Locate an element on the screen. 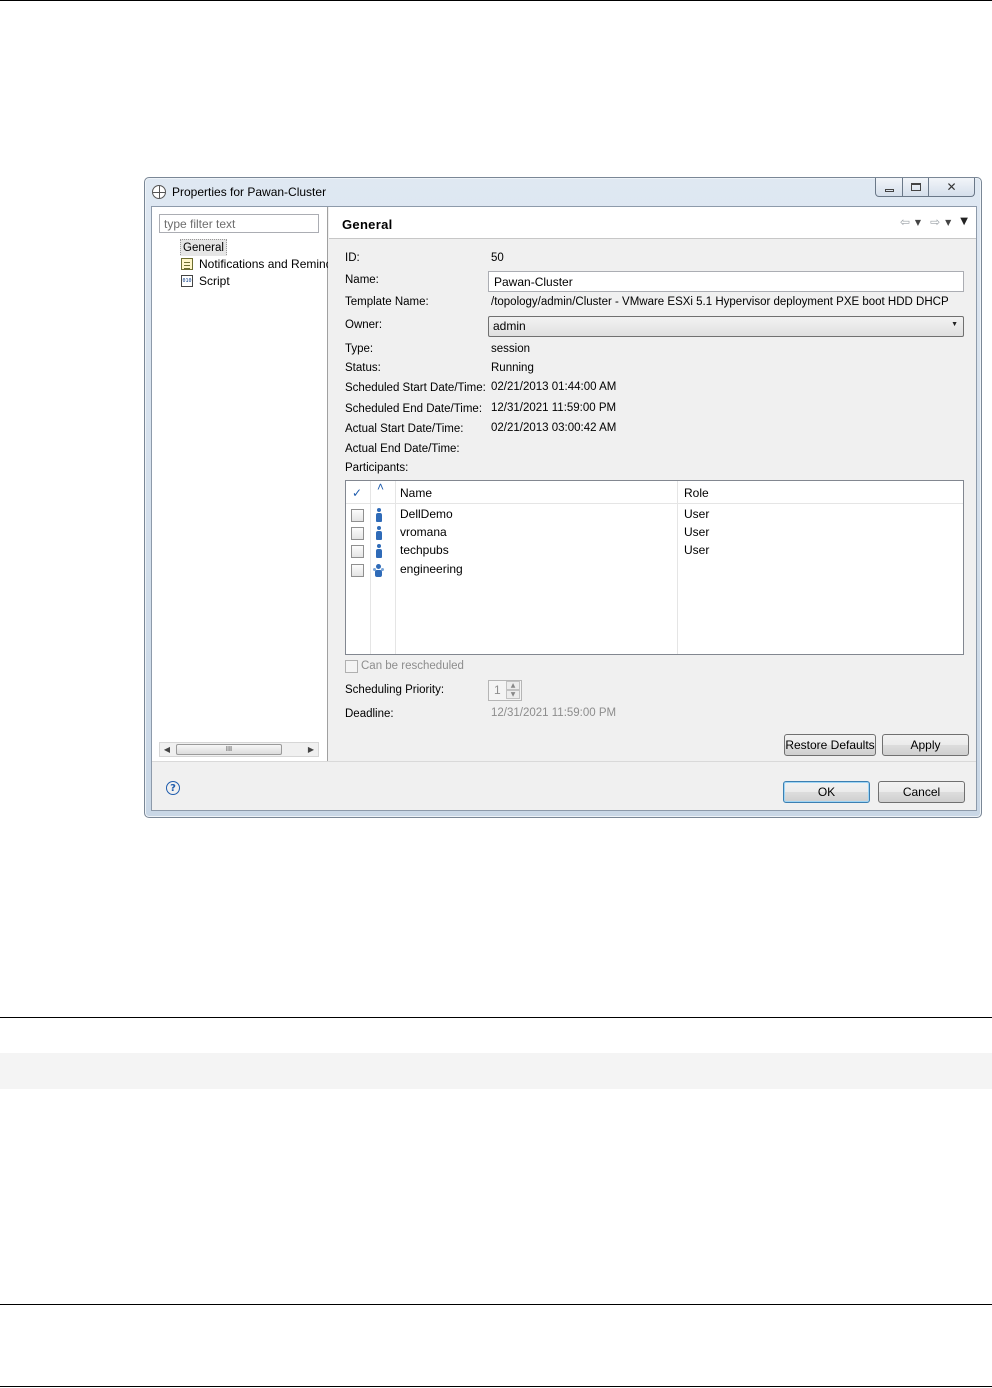 The width and height of the screenshot is (992, 1388). participants-label: Participants: is located at coordinates (377, 468).